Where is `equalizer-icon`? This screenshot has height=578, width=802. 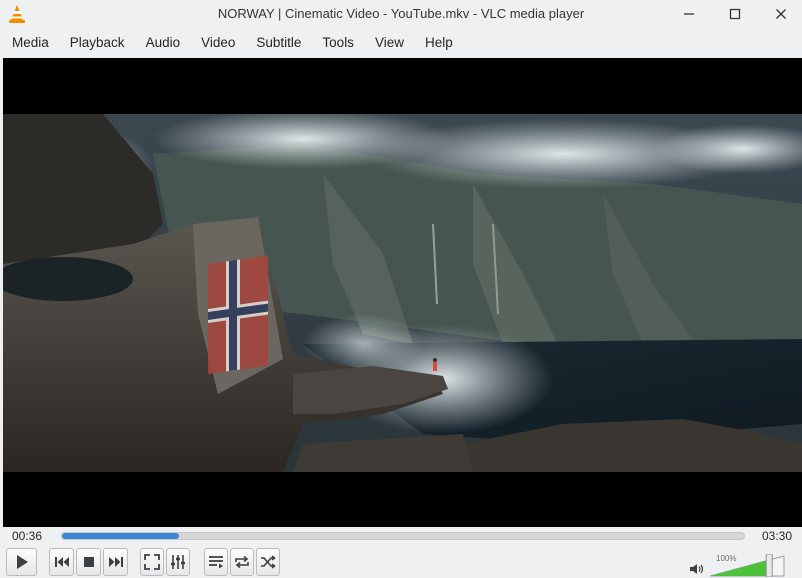 equalizer-icon is located at coordinates (178, 562).